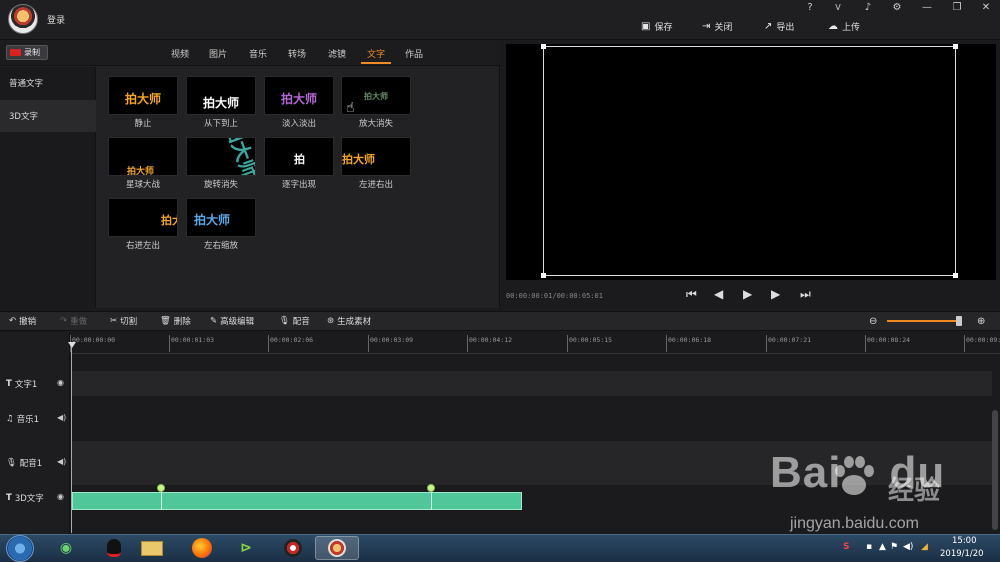 Image resolution: width=1000 pixels, height=562 pixels. I want to click on tab-image: 图片, so click(218, 53).